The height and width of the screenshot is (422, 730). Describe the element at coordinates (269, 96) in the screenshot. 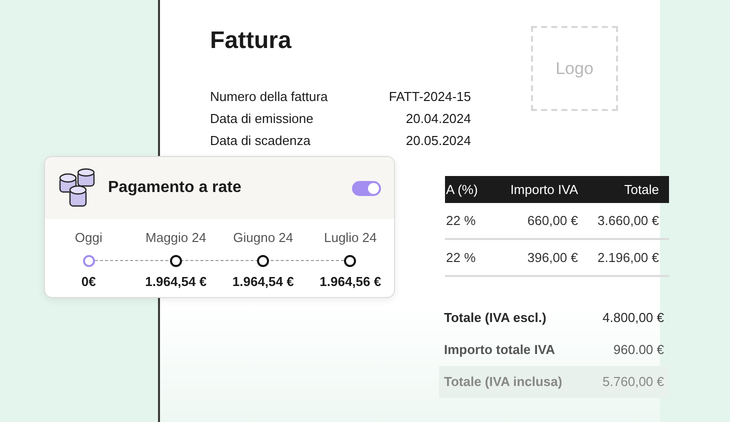

I see `detail-label: Numero della fattura` at that location.